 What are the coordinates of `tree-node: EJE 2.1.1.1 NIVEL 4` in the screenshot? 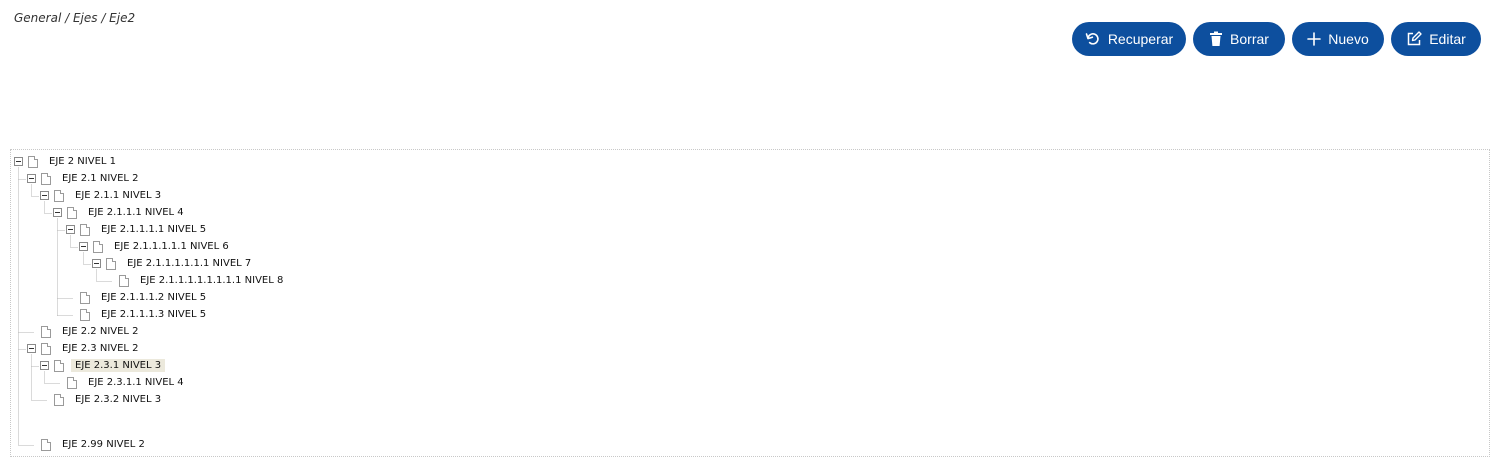 It's located at (120, 212).